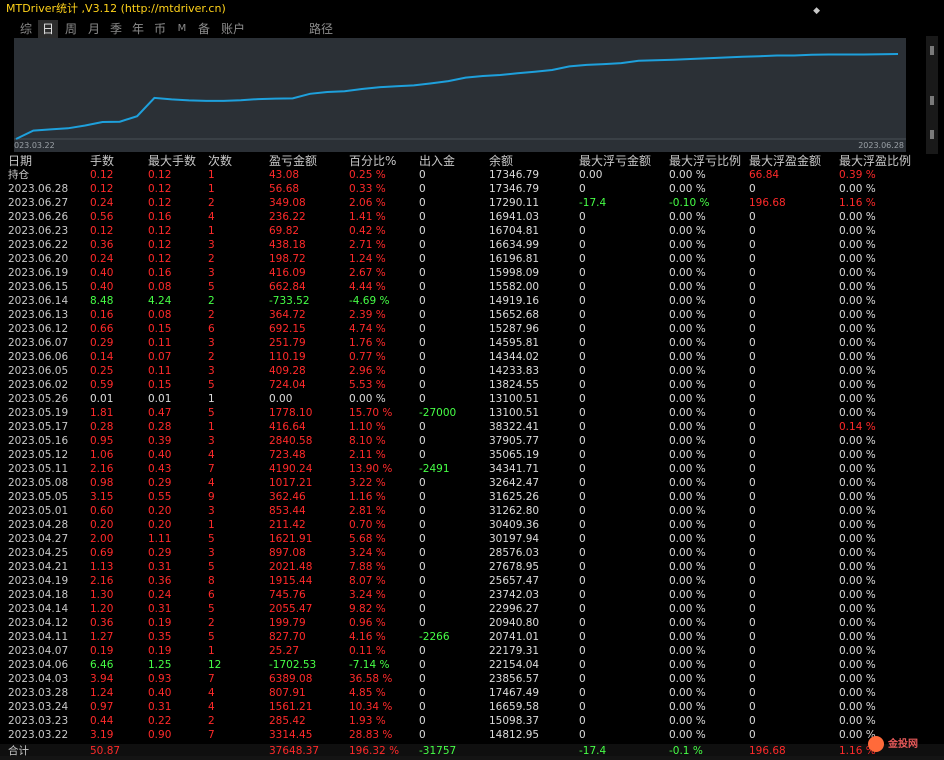 This screenshot has height=760, width=944. Describe the element at coordinates (26, 29) in the screenshot. I see `tab-0: 综` at that location.